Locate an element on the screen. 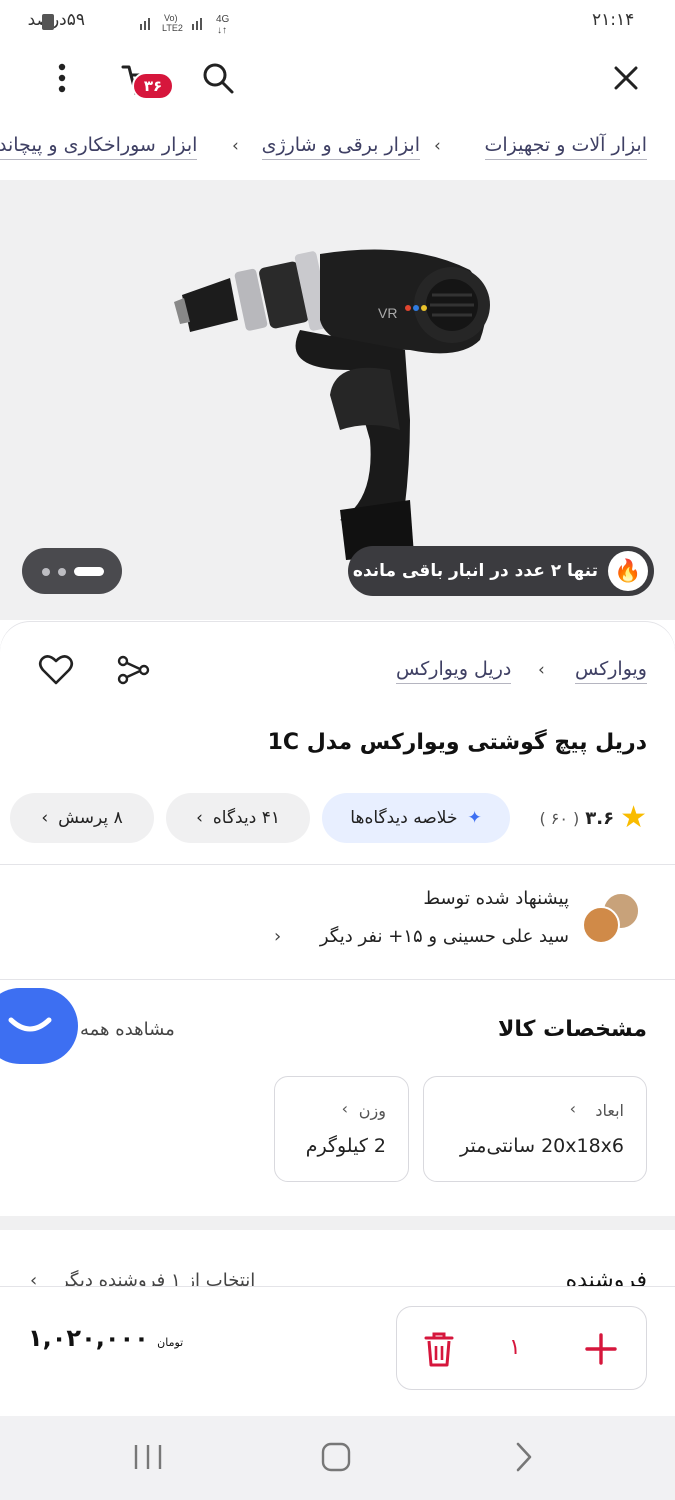 This screenshot has width=675, height=1500. questions-label: ۸ پرسش is located at coordinates (90, 818).